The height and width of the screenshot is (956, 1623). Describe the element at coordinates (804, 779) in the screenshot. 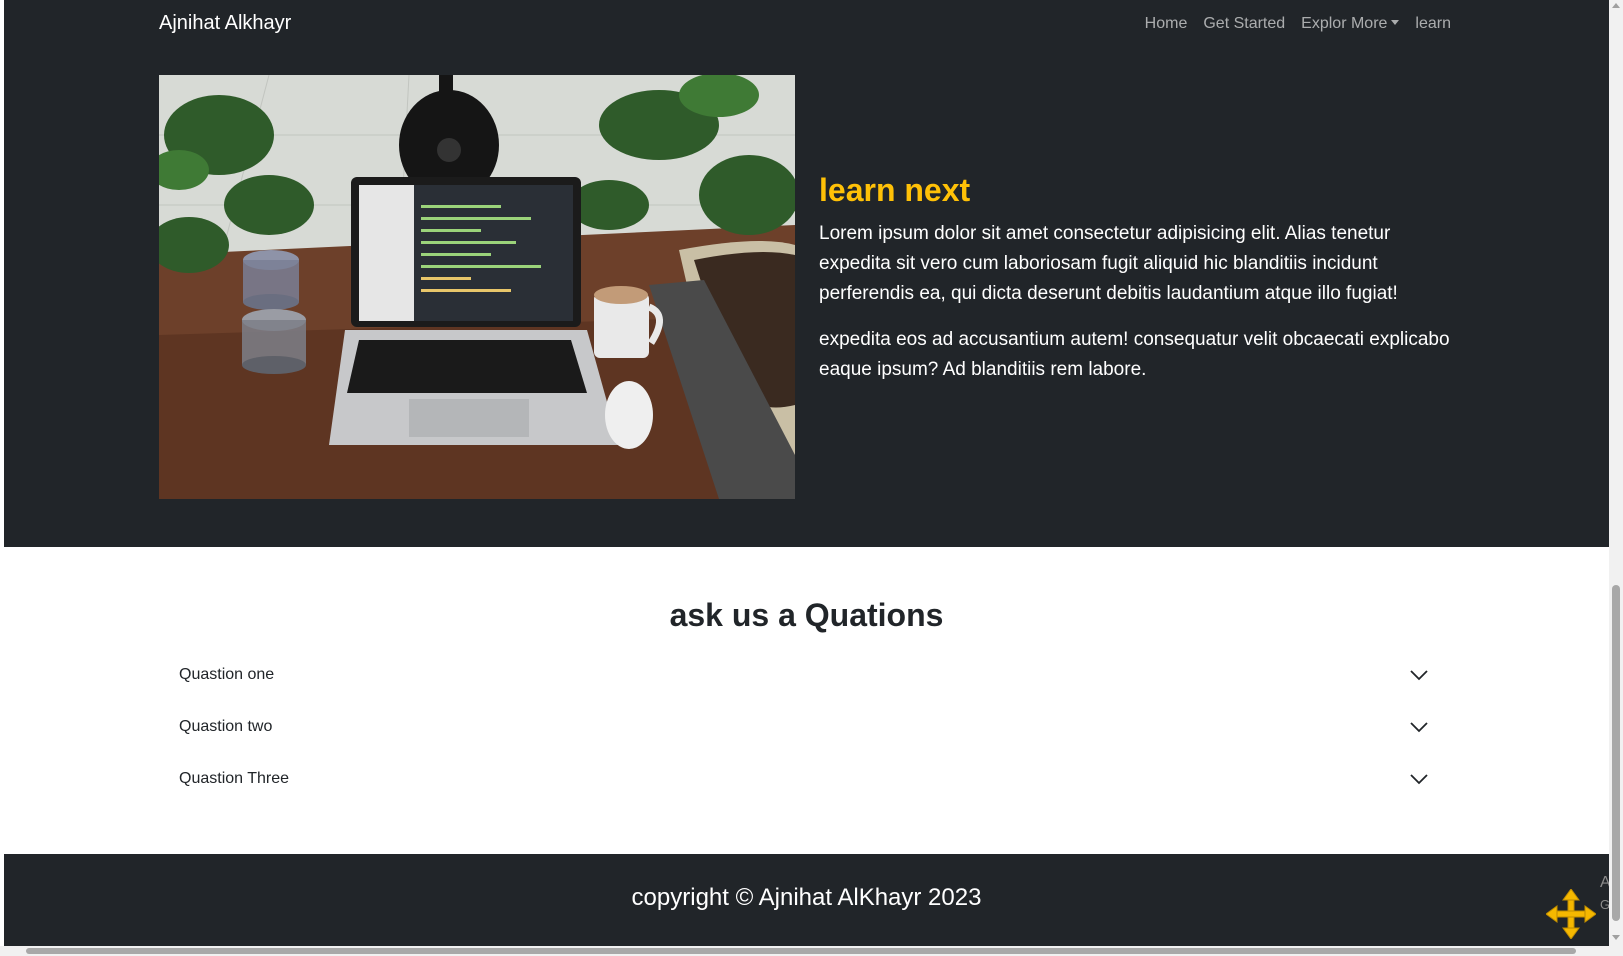

I see `accordion-item-three: Quastion Three` at that location.